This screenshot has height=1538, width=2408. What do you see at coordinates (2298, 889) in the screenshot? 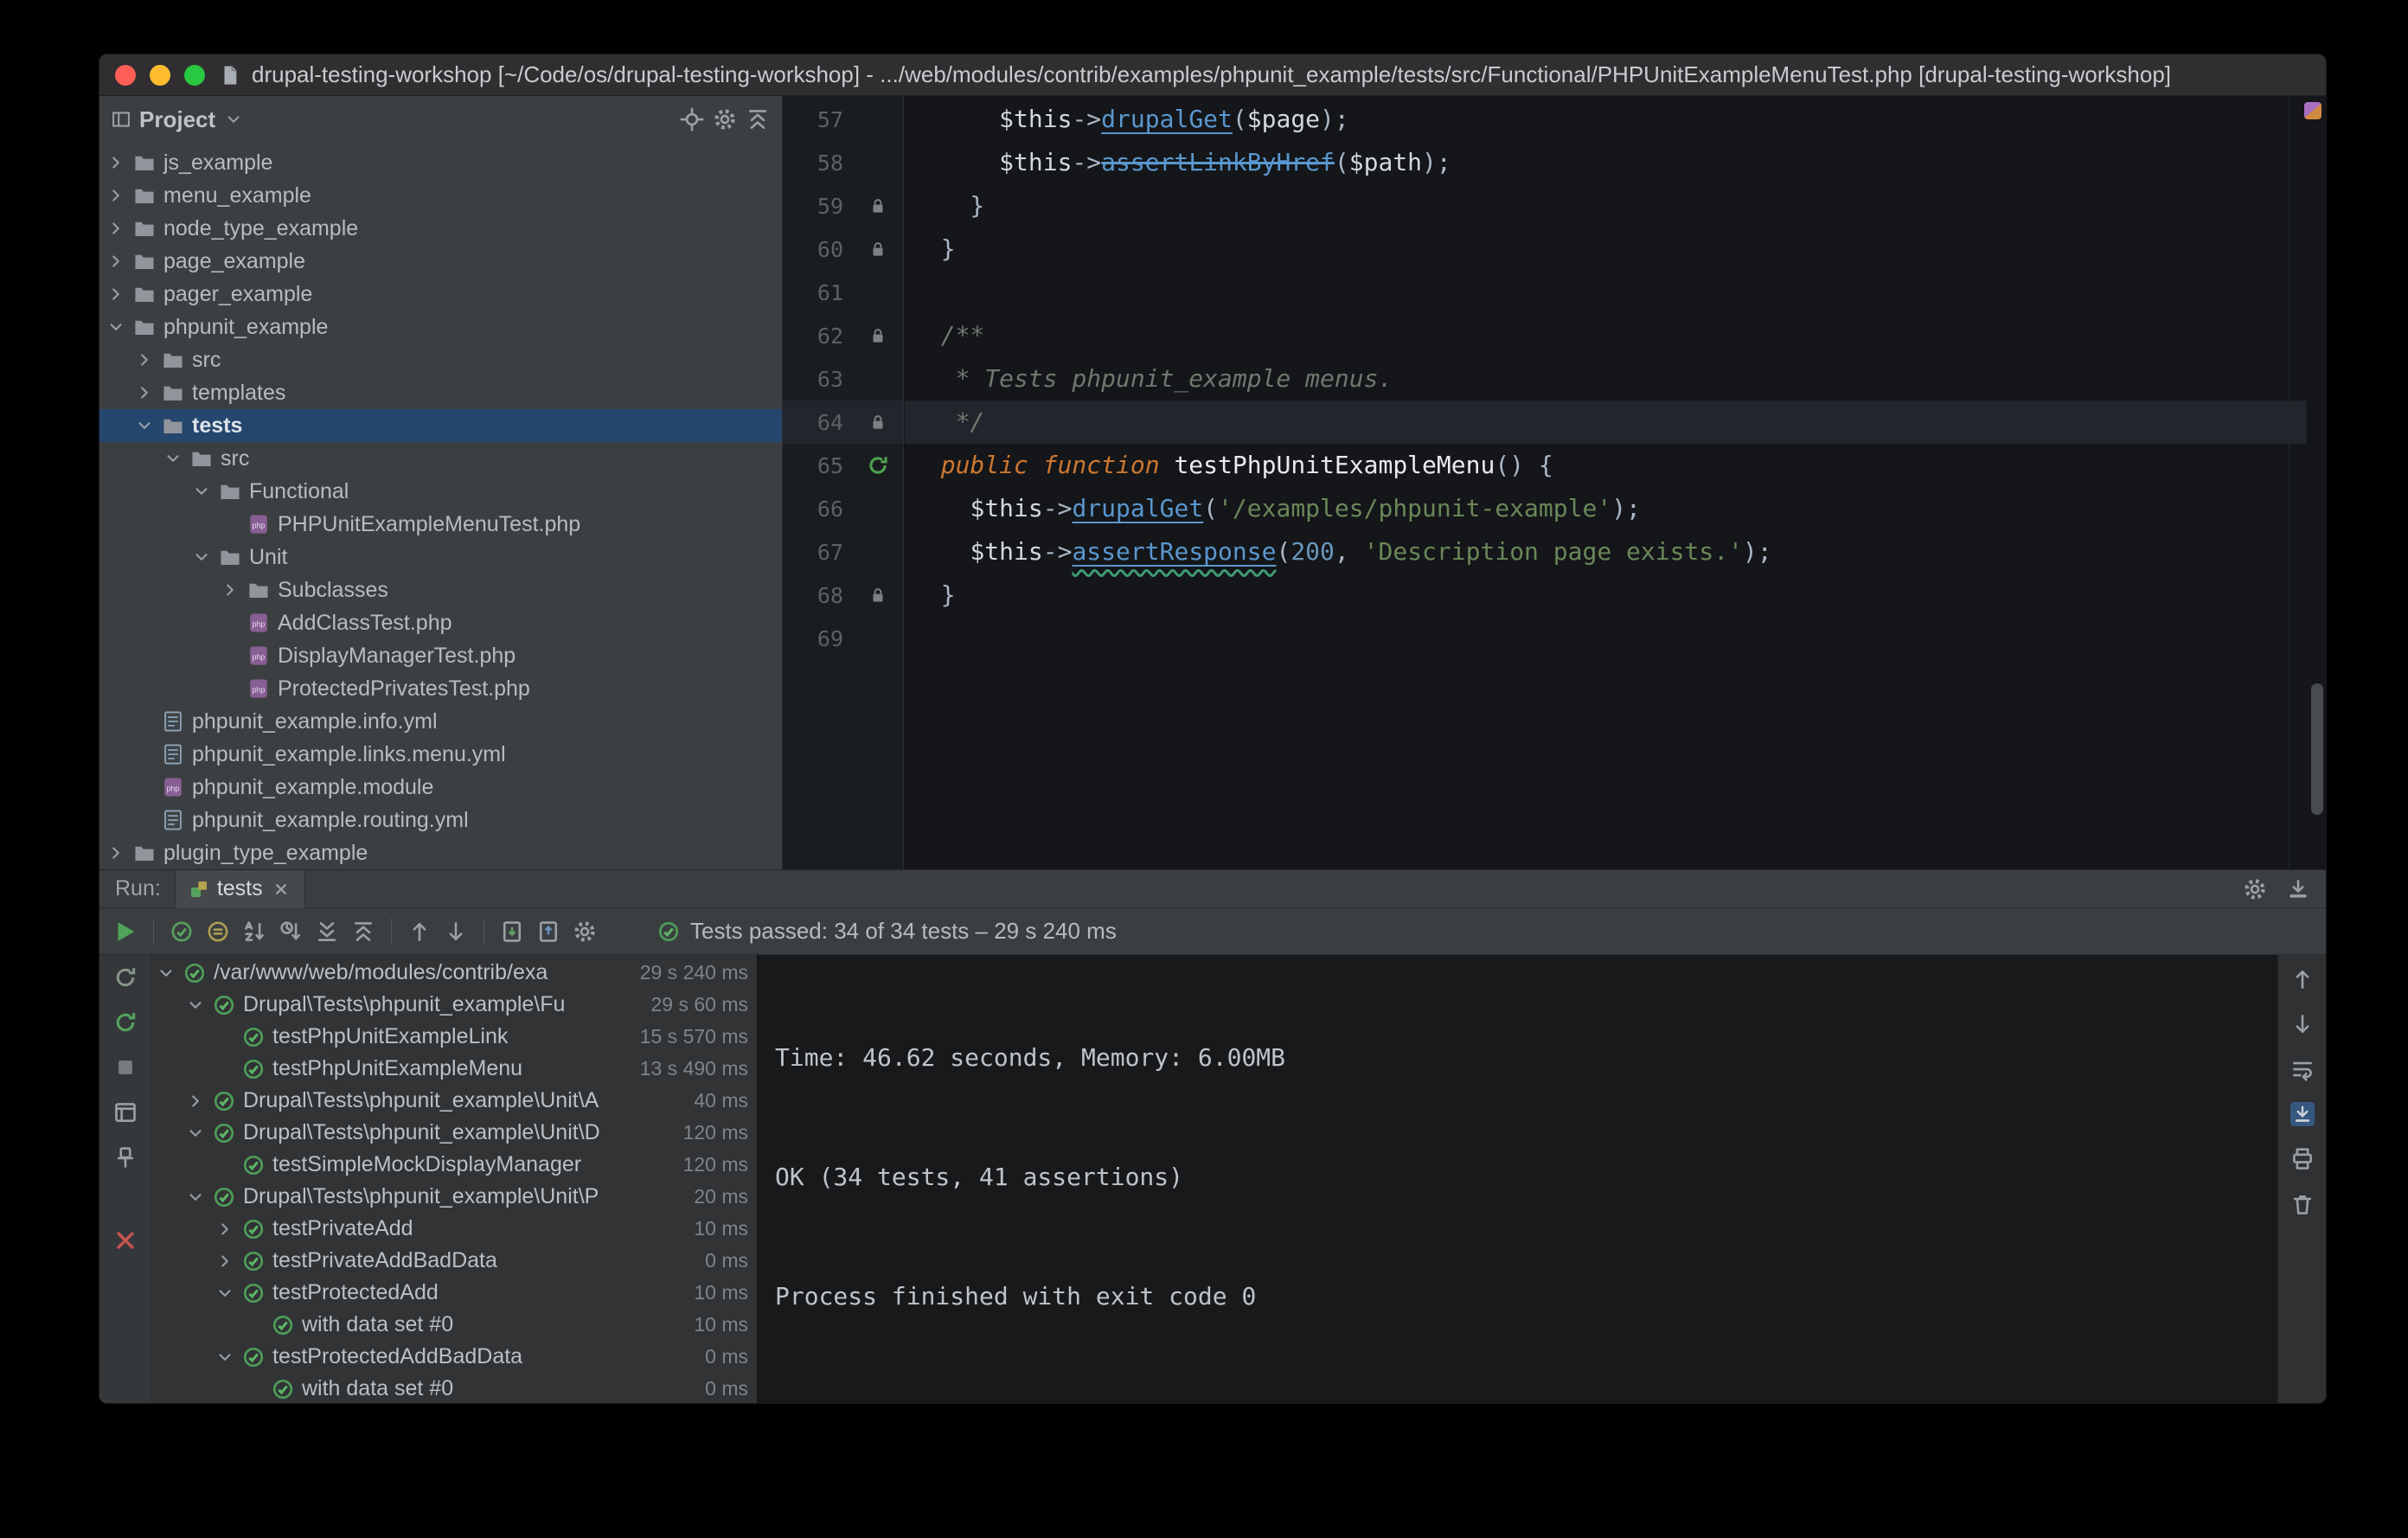
I see `hide-panel-icon` at bounding box center [2298, 889].